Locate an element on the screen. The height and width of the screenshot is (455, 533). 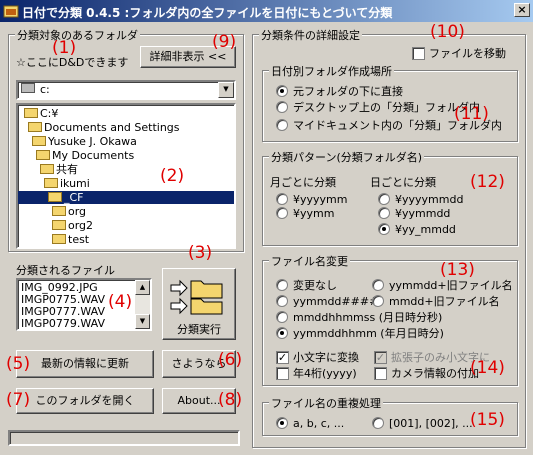
rename-option: yymmdd+旧ファイル名 is located at coordinates (442, 285).